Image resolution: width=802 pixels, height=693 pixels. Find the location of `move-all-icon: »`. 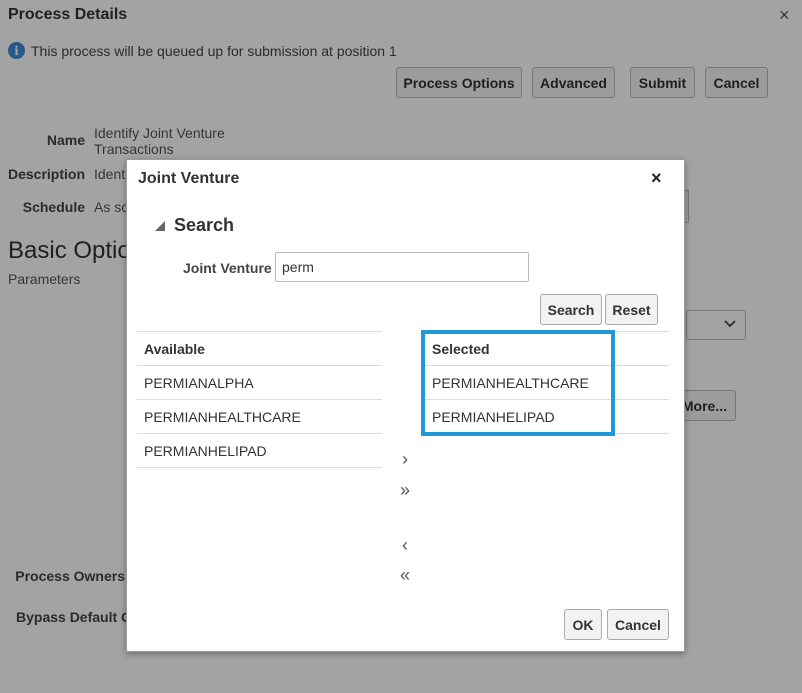

move-all-icon: » is located at coordinates (405, 490).